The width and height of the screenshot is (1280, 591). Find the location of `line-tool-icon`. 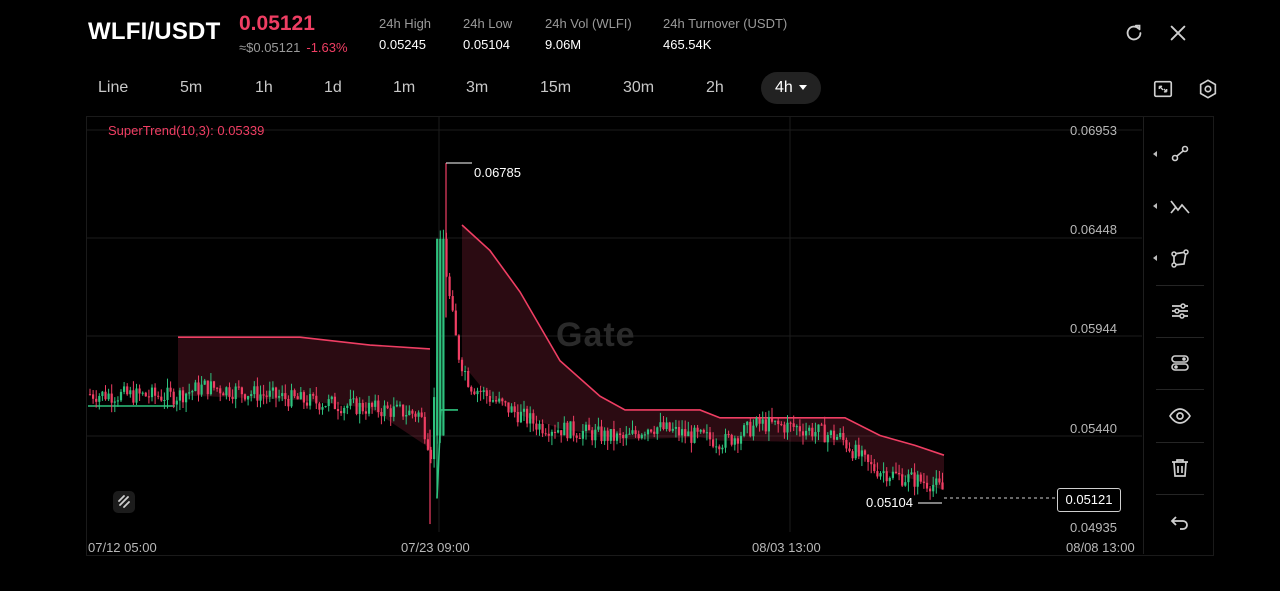

line-tool-icon is located at coordinates (1180, 154).